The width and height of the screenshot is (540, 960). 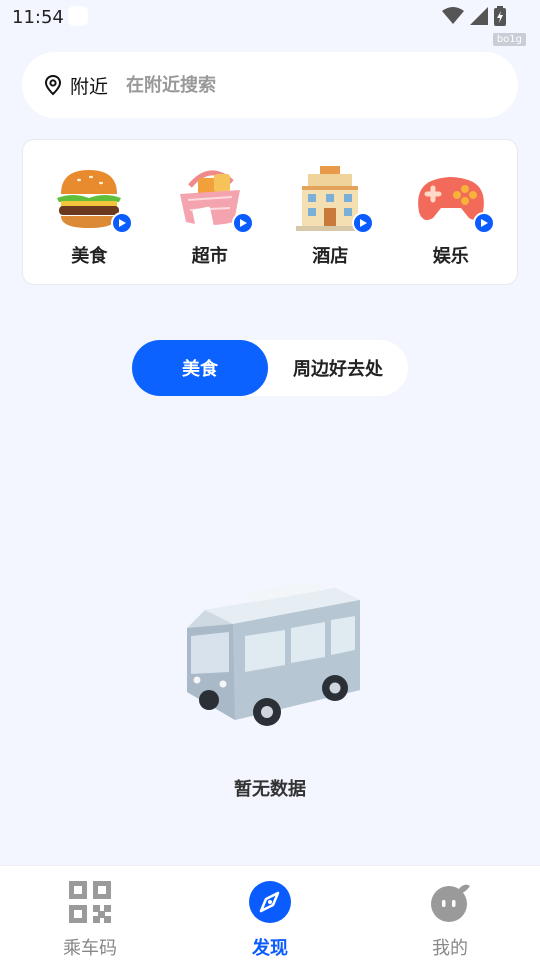 What do you see at coordinates (209, 256) in the screenshot?
I see `category-label: 超市` at bounding box center [209, 256].